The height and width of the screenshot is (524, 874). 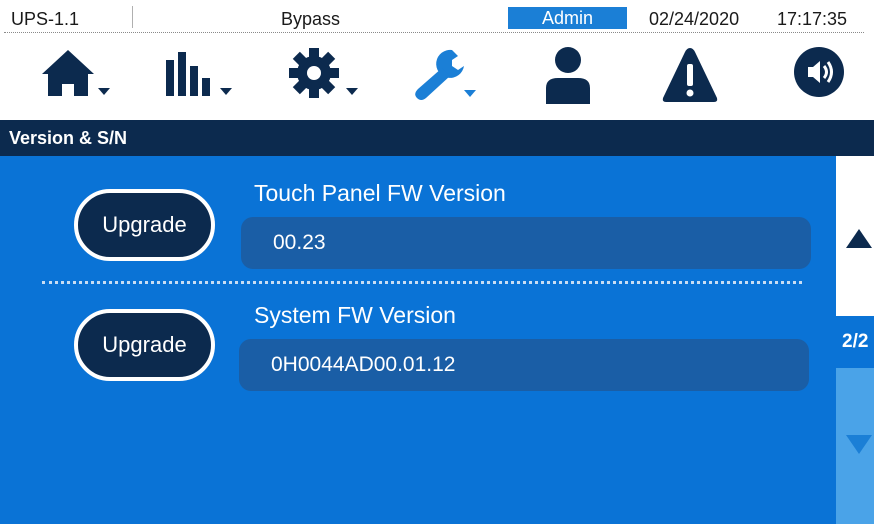 I want to click on settings-menu-button, so click(x=331, y=79).